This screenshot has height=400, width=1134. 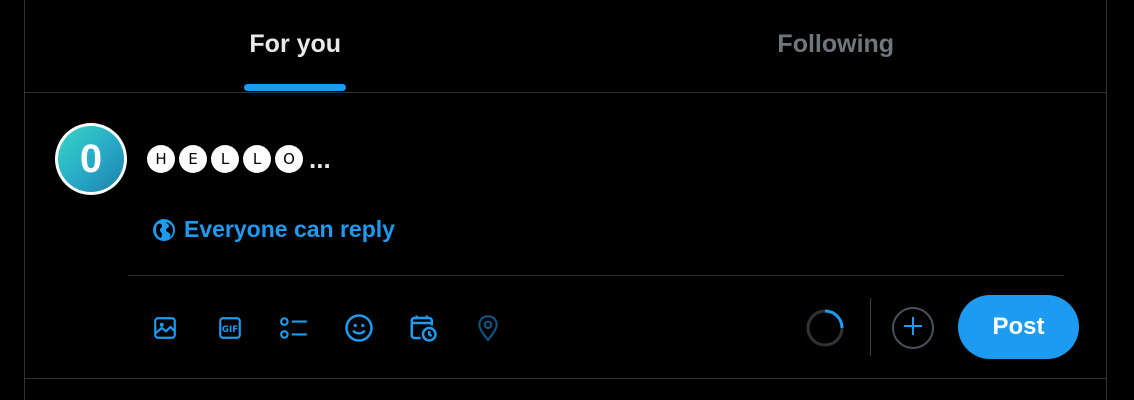 I want to click on schedule-button, so click(x=423, y=328).